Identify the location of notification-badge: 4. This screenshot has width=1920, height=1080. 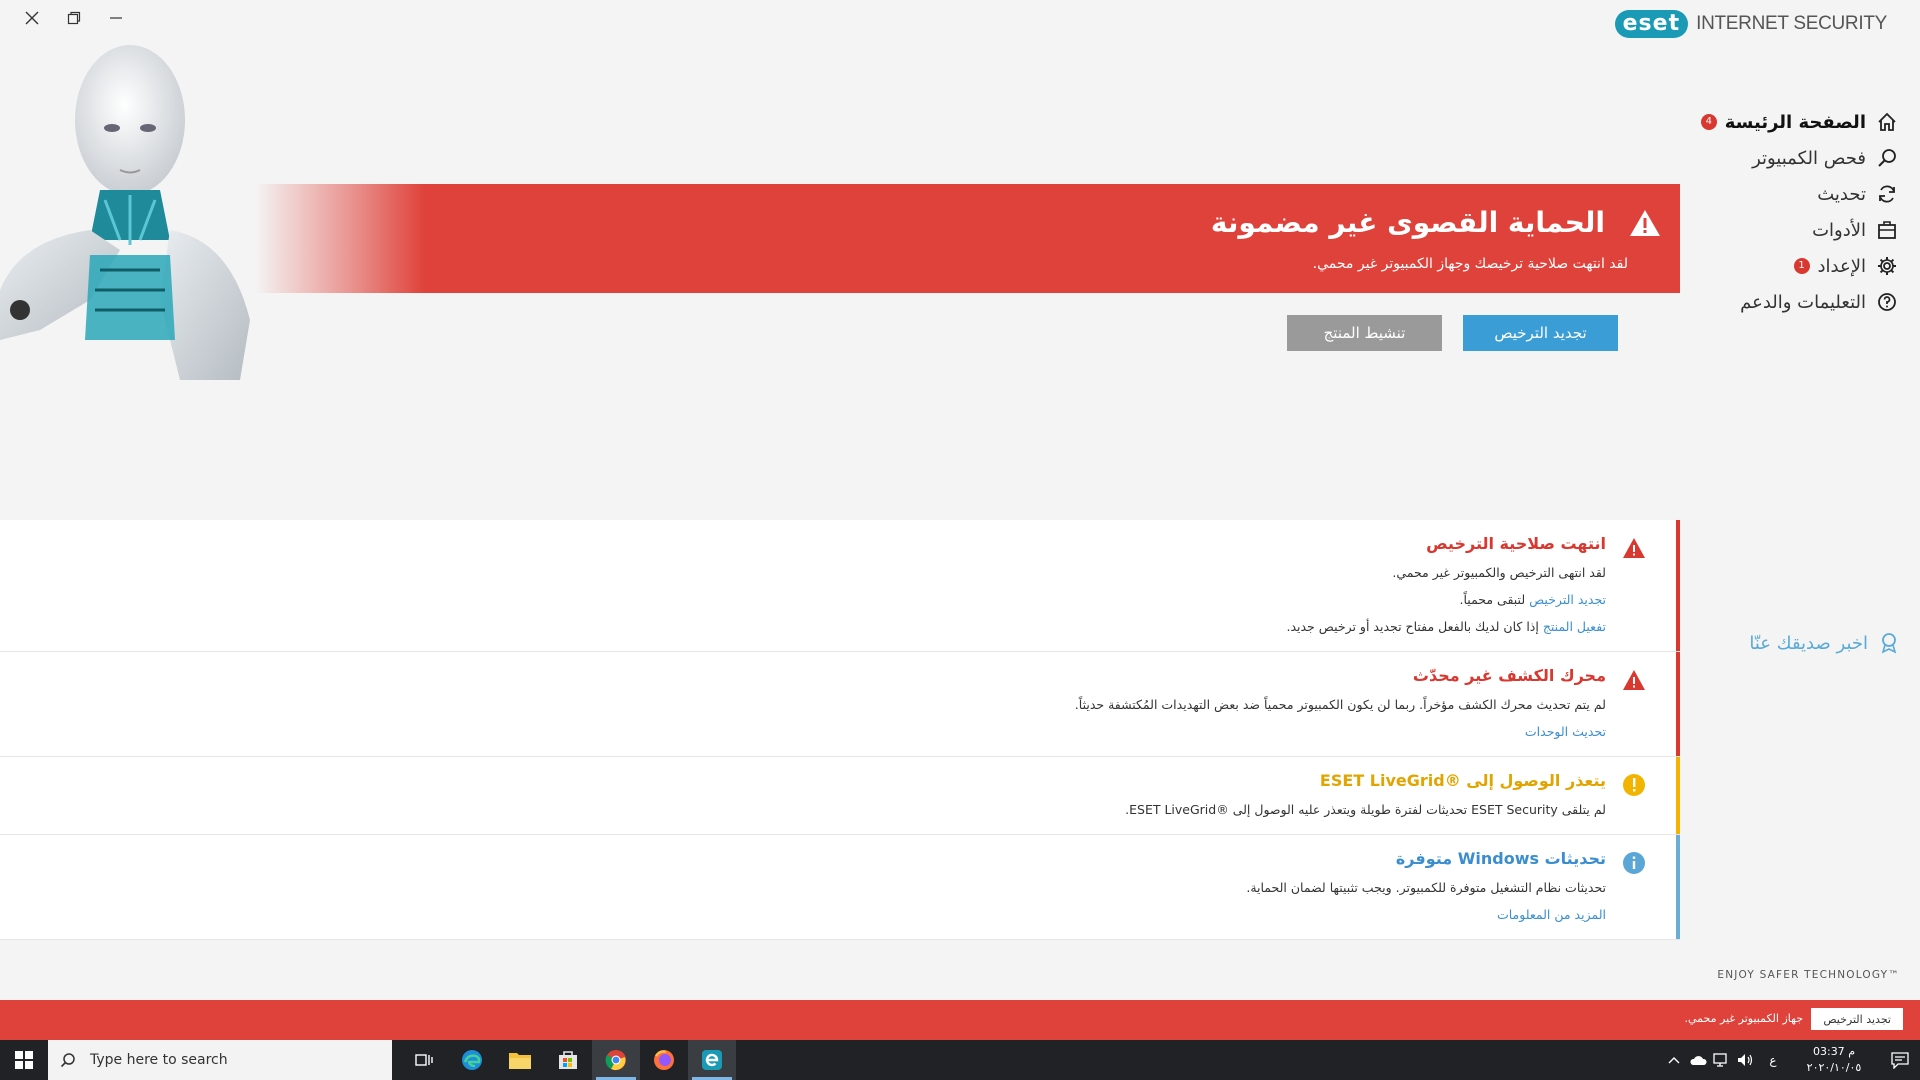
(1708, 122).